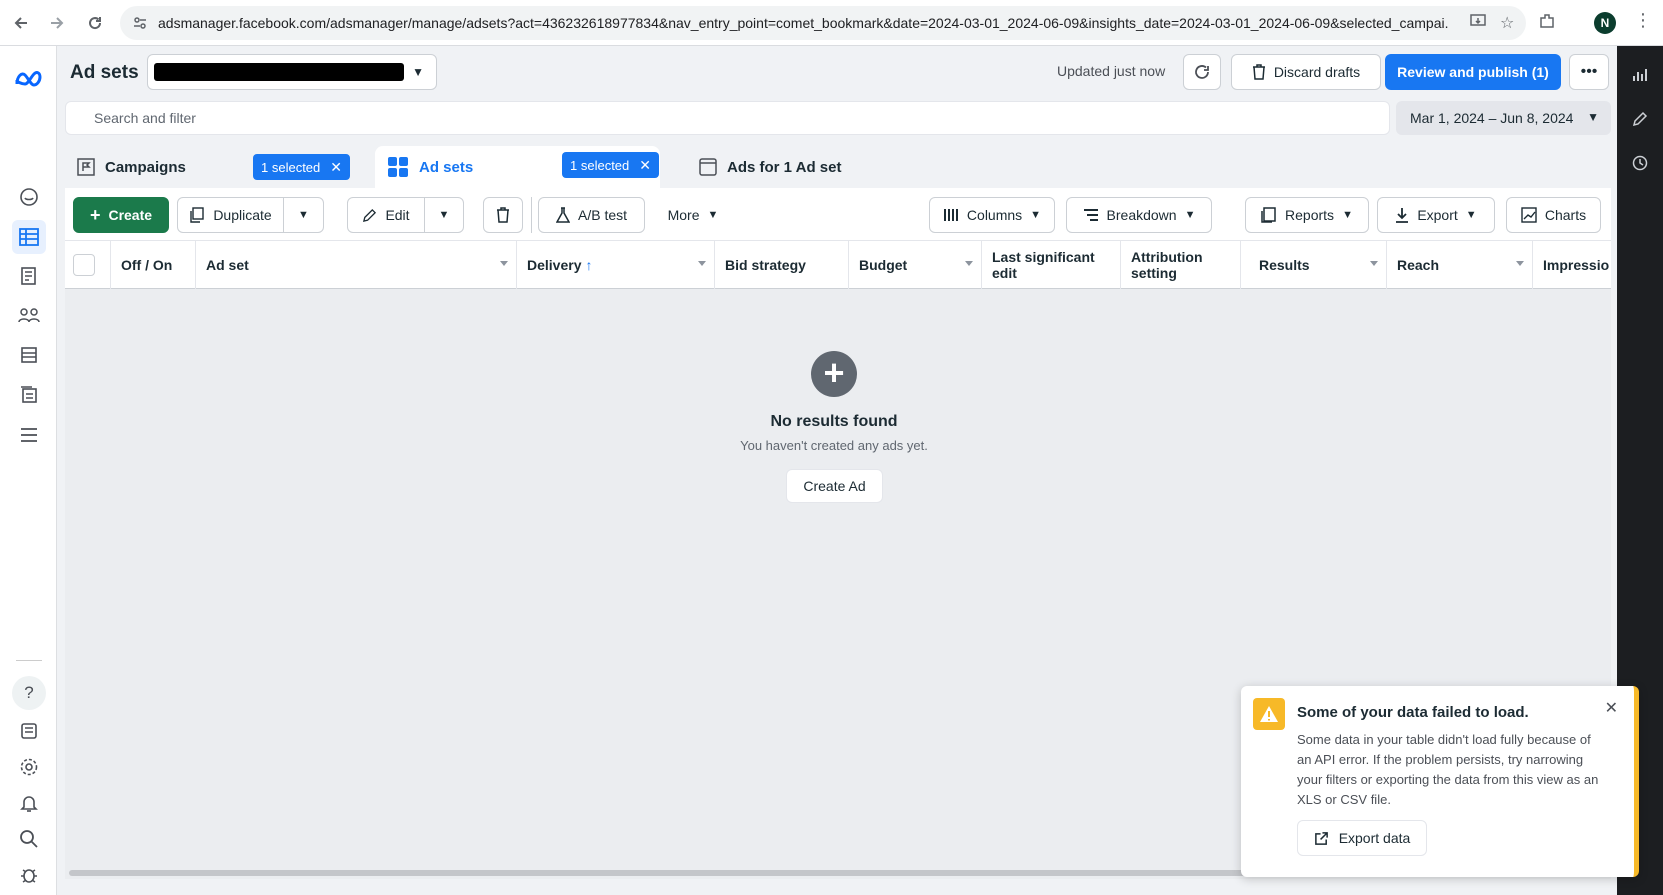 This screenshot has width=1663, height=895. I want to click on delete-button, so click(503, 215).